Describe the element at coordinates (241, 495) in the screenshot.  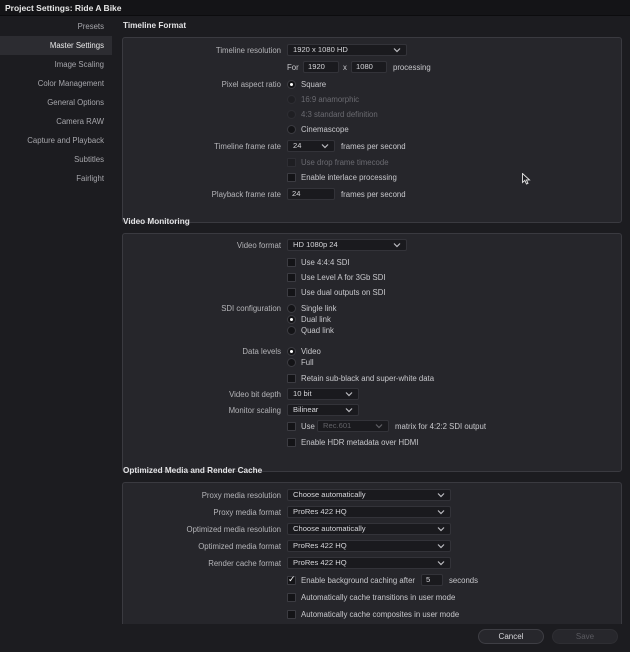
I see `proxy-resolution-label: Proxy media resolution` at that location.